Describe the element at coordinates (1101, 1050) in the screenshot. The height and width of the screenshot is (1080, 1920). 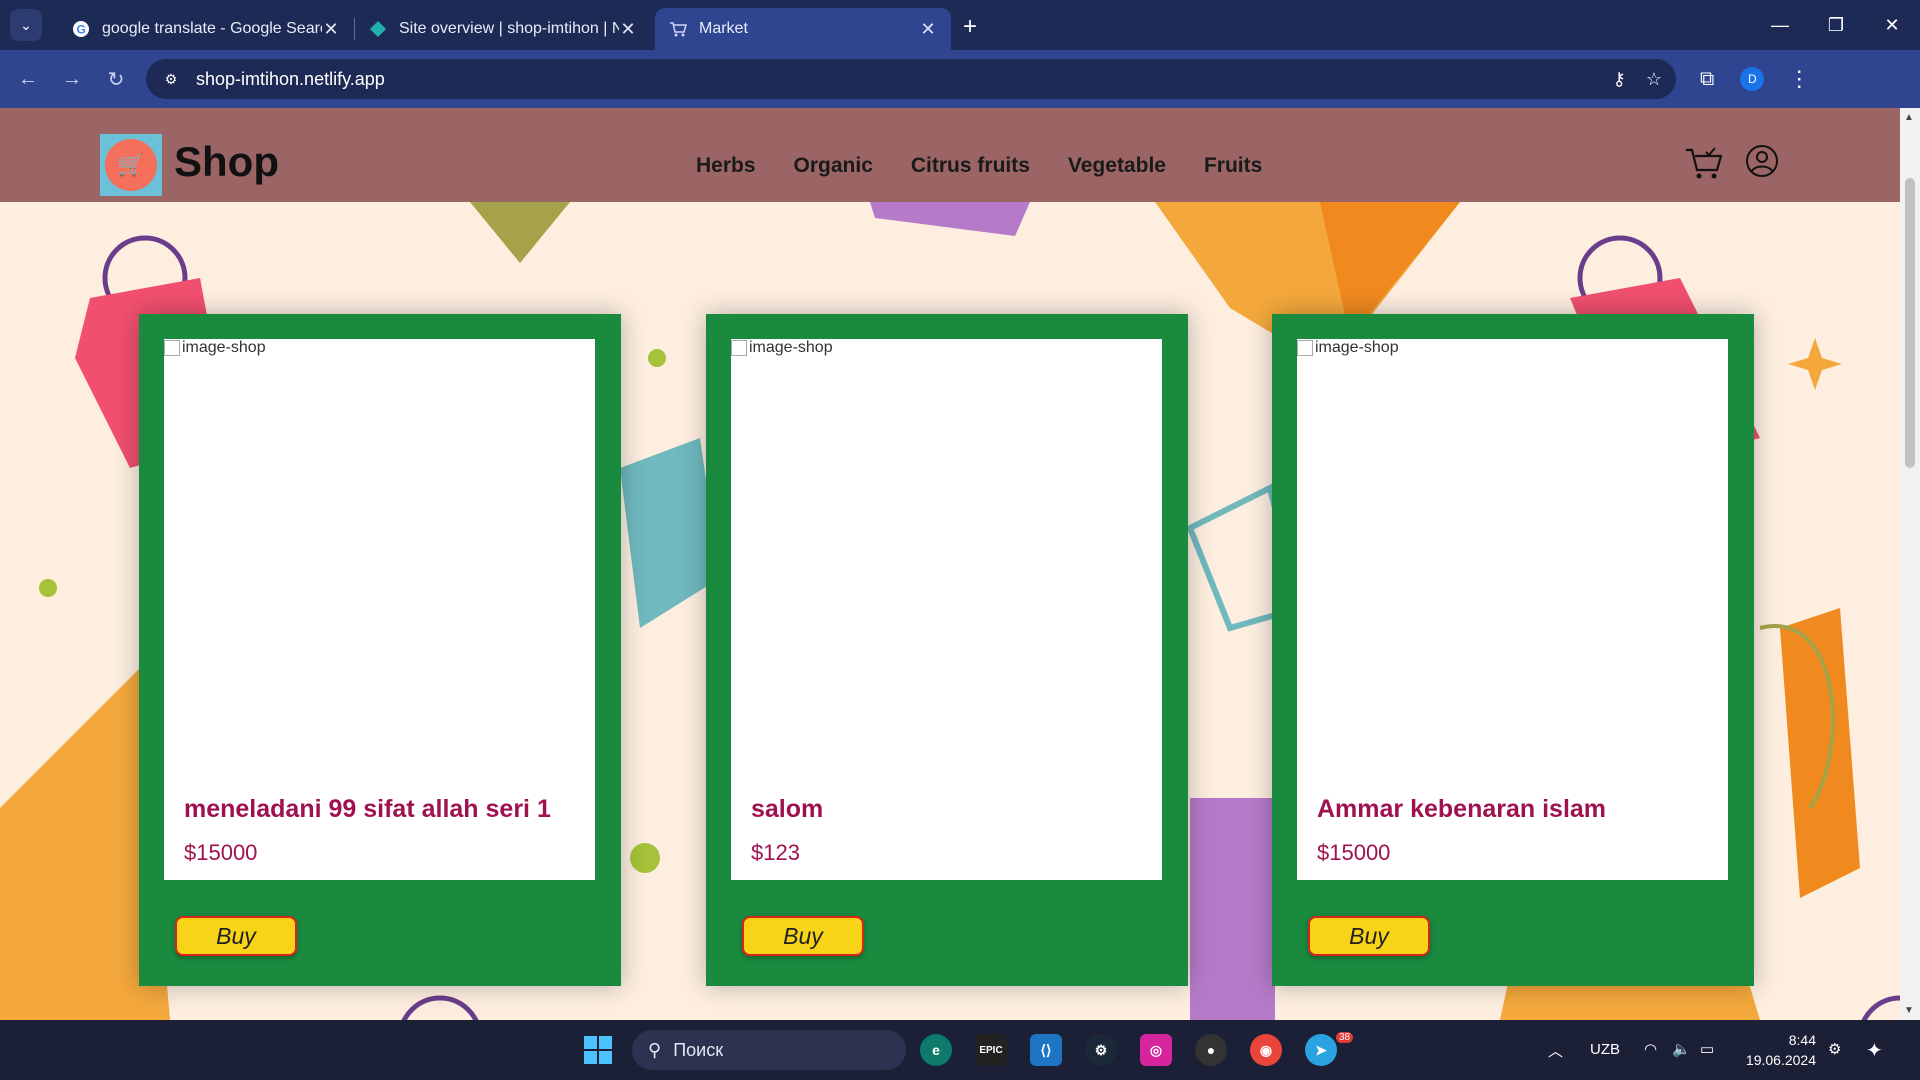
I see `steam-icon: ⚙` at that location.